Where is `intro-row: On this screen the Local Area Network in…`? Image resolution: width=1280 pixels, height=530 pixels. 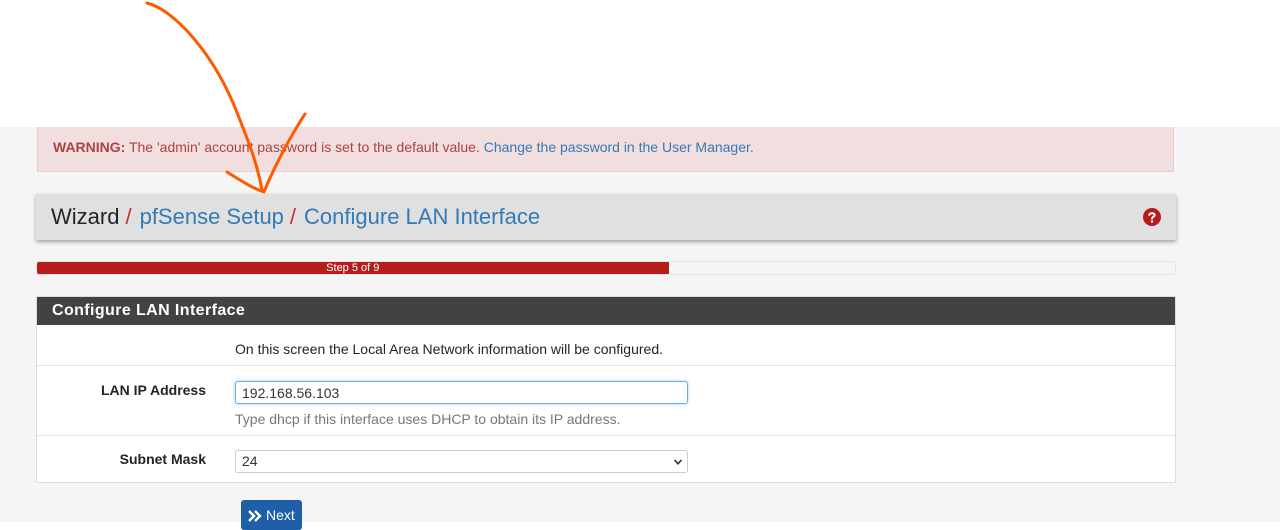 intro-row: On this screen the Local Area Network in… is located at coordinates (606, 345).